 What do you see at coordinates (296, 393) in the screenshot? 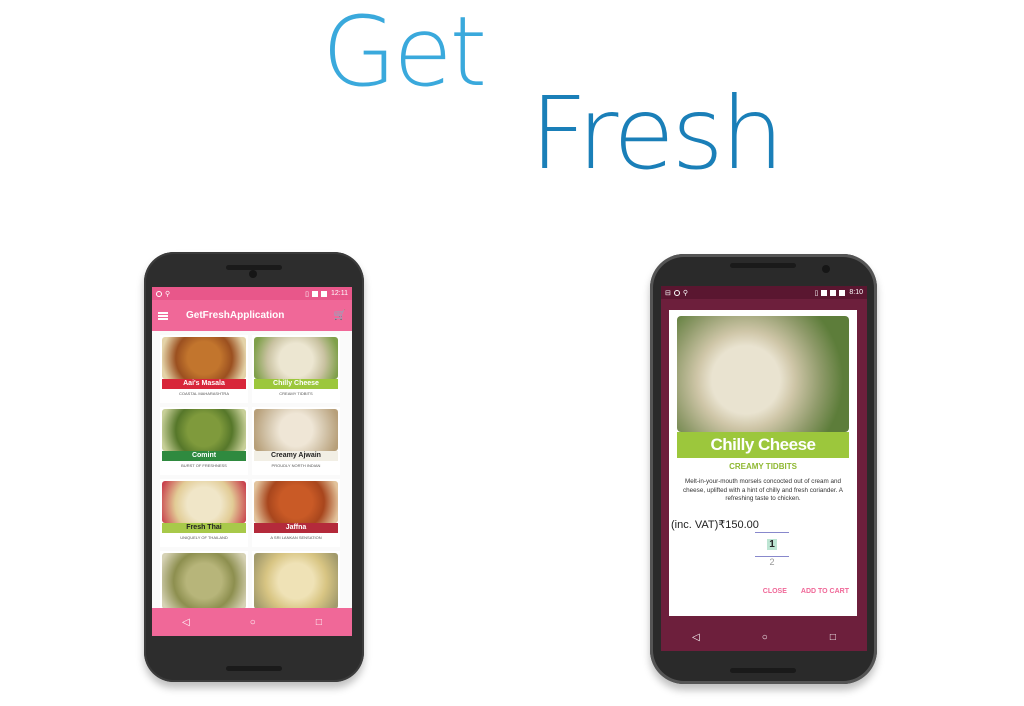
I see `product-tag: CREAMY TIDBITS` at bounding box center [296, 393].